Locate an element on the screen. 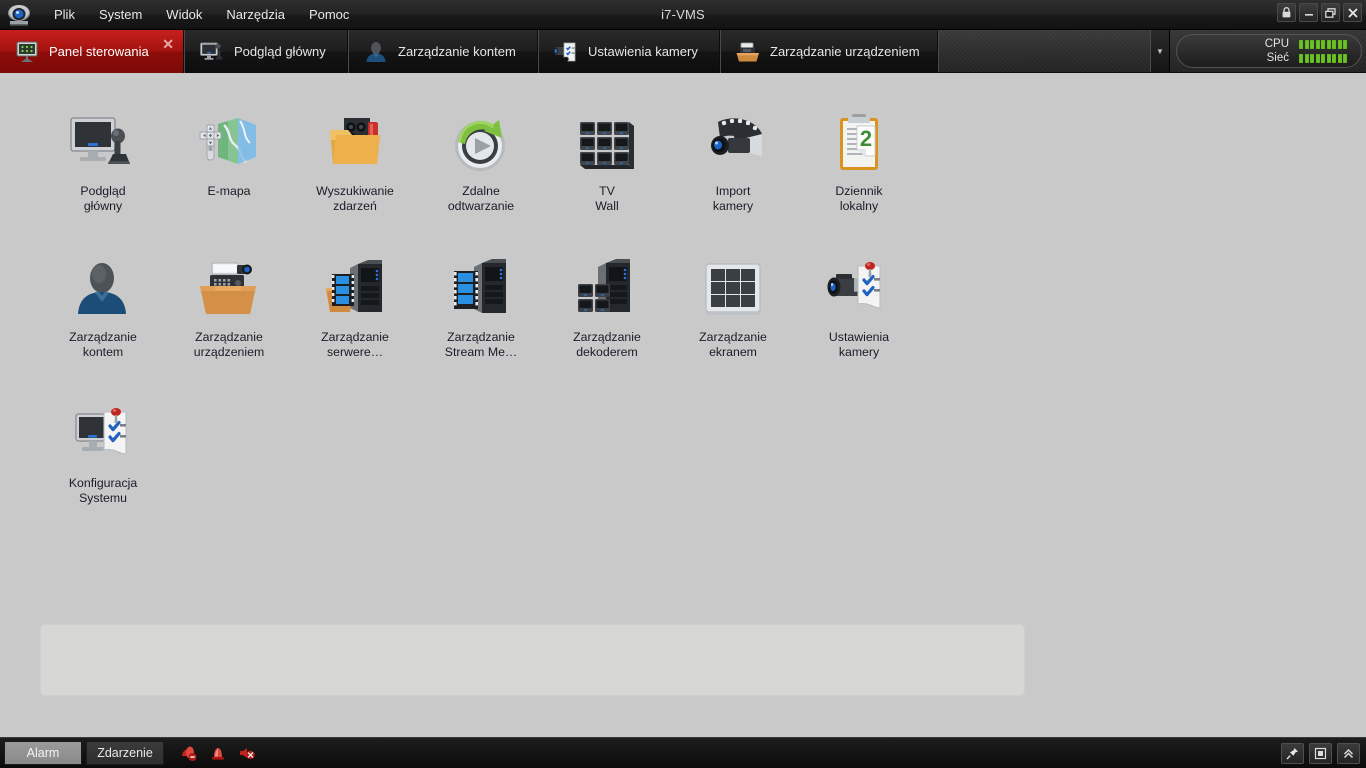 The width and height of the screenshot is (1366, 768). module-zdalne-odtwarzanie: Zdalne odtwarzanie is located at coordinates (481, 161).